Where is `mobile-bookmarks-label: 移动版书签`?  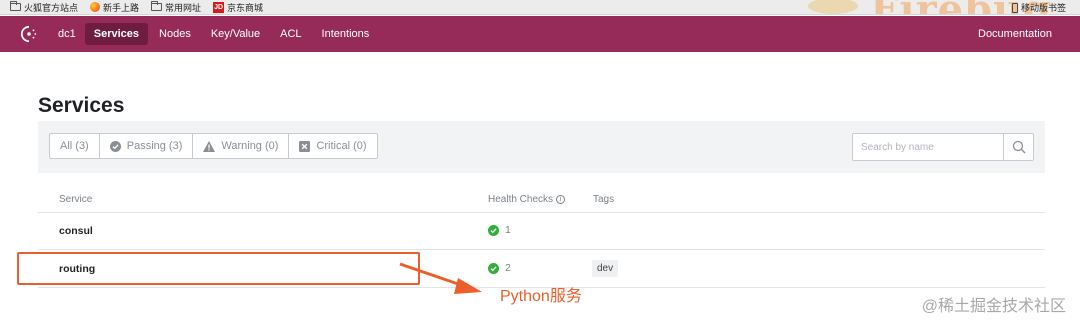 mobile-bookmarks-label: 移动版书签 is located at coordinates (1043, 8).